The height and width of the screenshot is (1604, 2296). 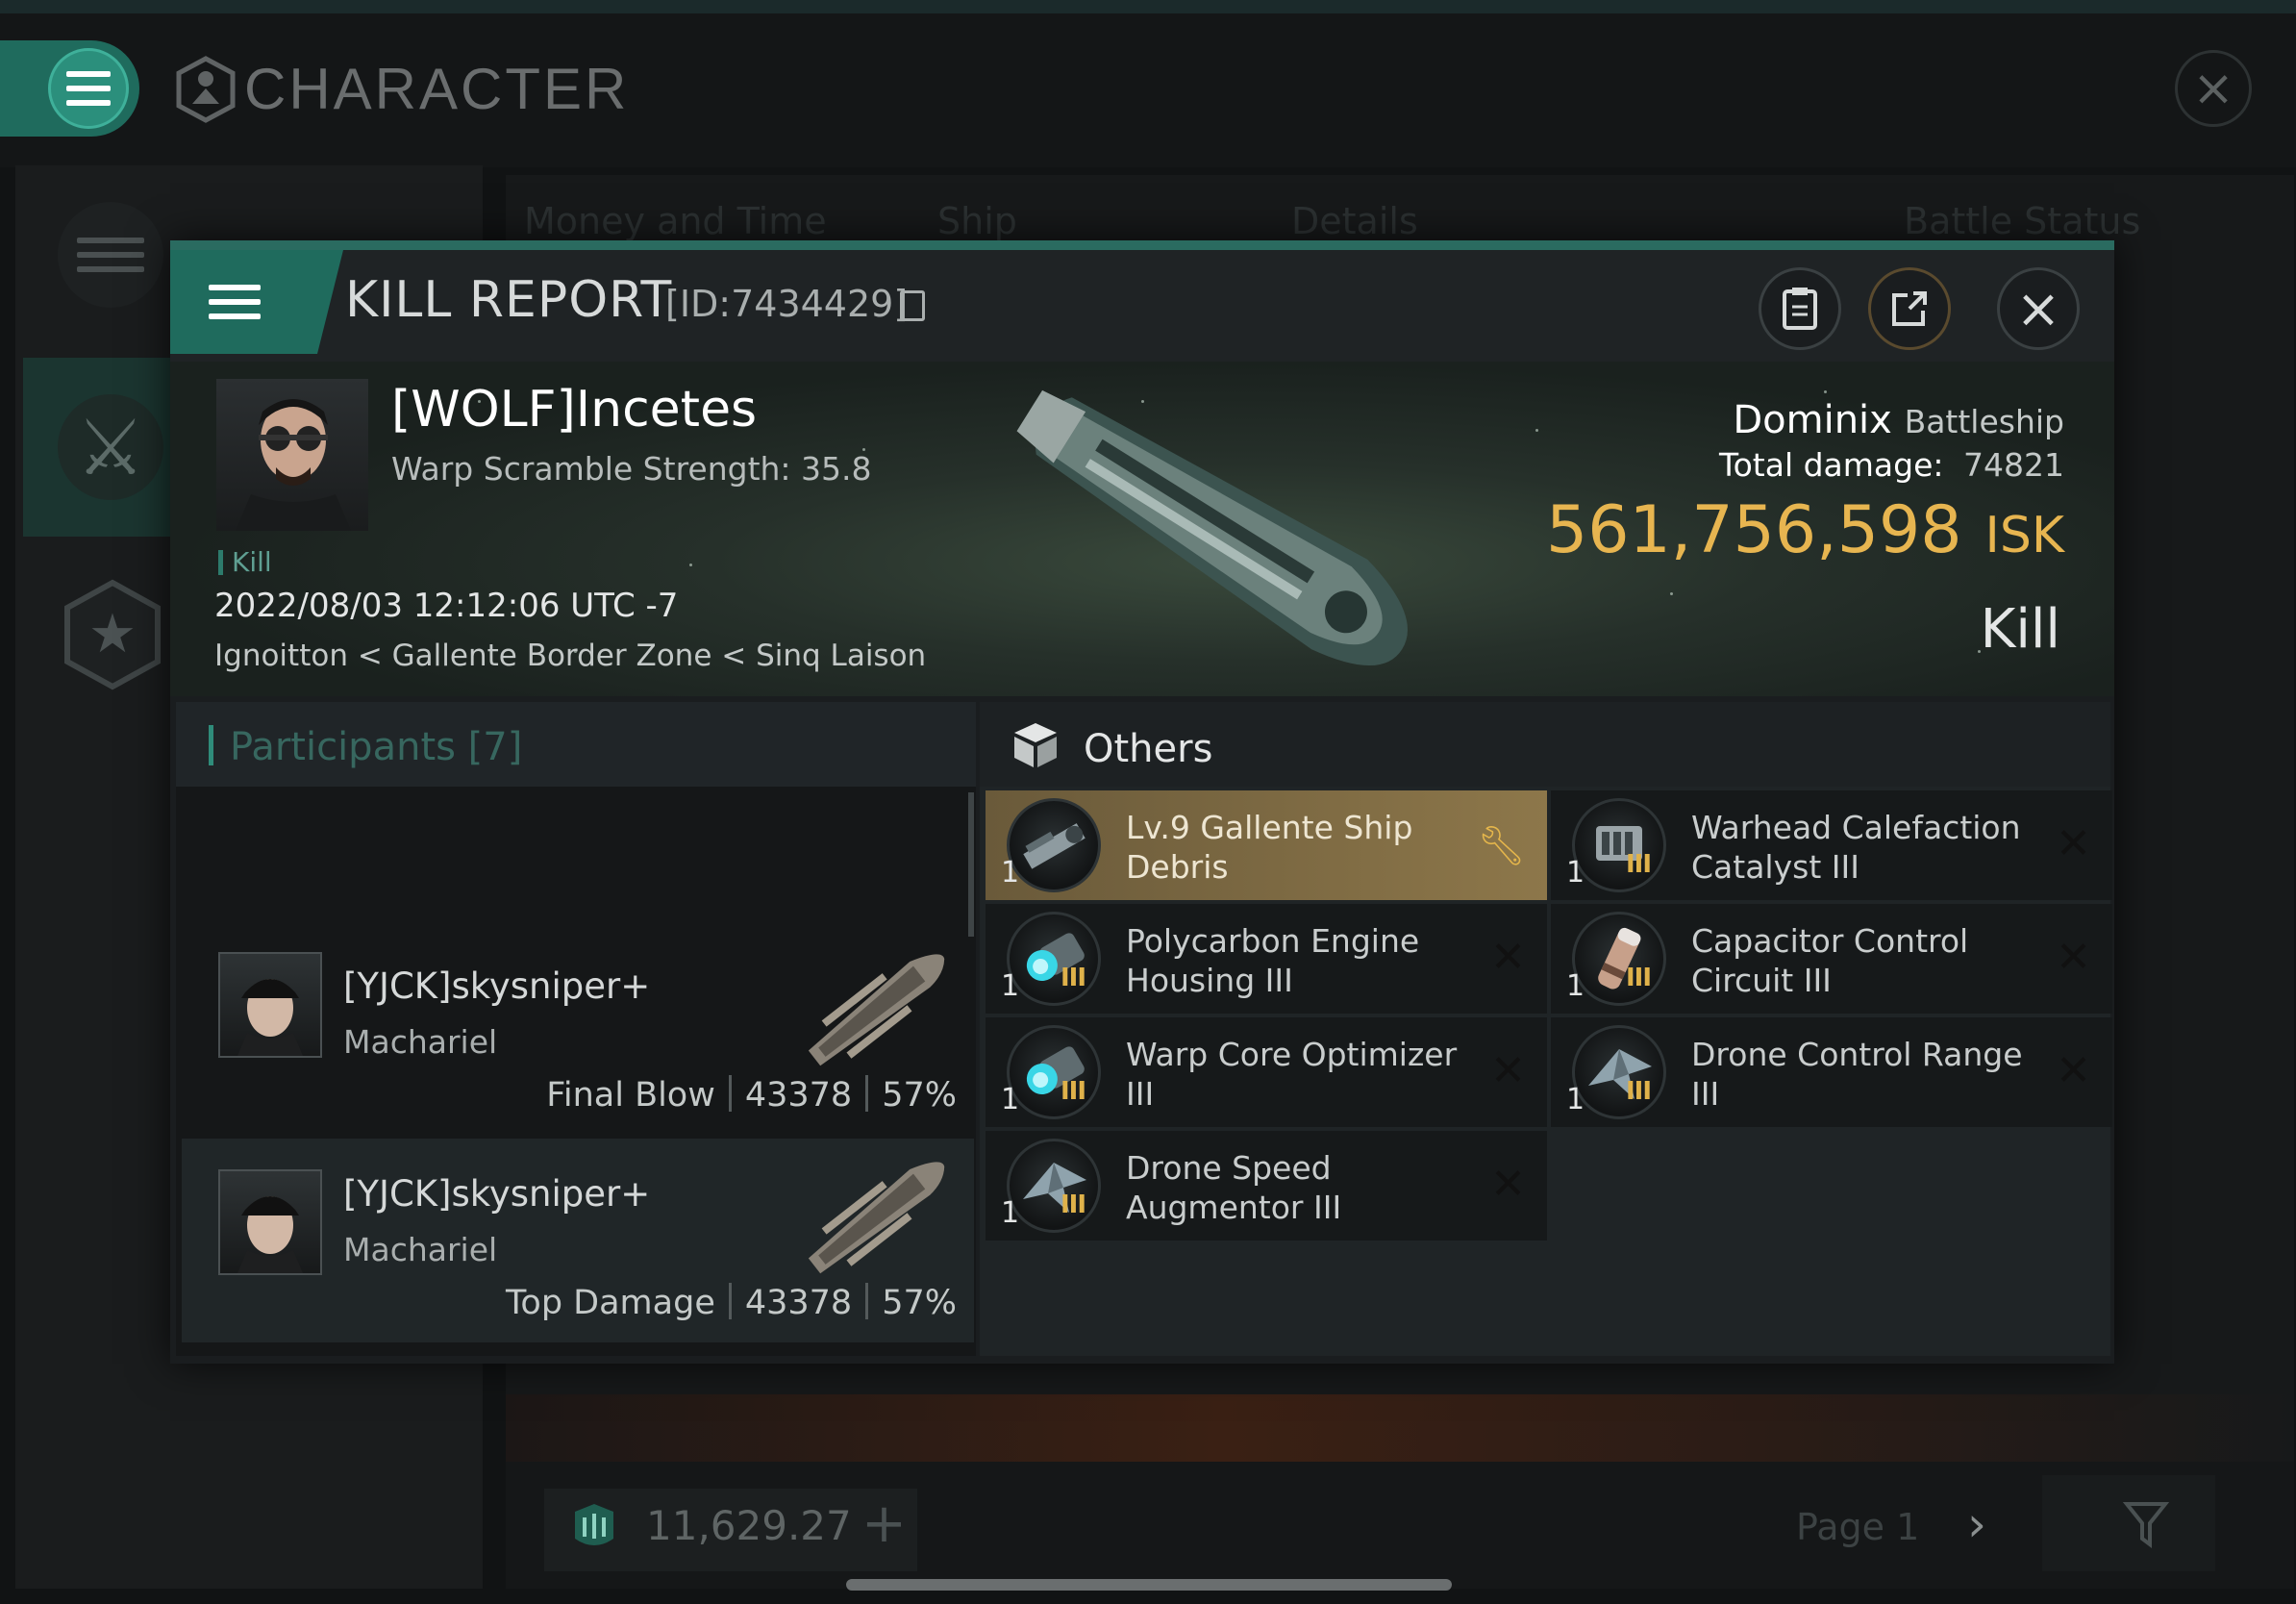 What do you see at coordinates (1292, 1074) in the screenshot?
I see `item-name: Warp Core Optimizer III` at bounding box center [1292, 1074].